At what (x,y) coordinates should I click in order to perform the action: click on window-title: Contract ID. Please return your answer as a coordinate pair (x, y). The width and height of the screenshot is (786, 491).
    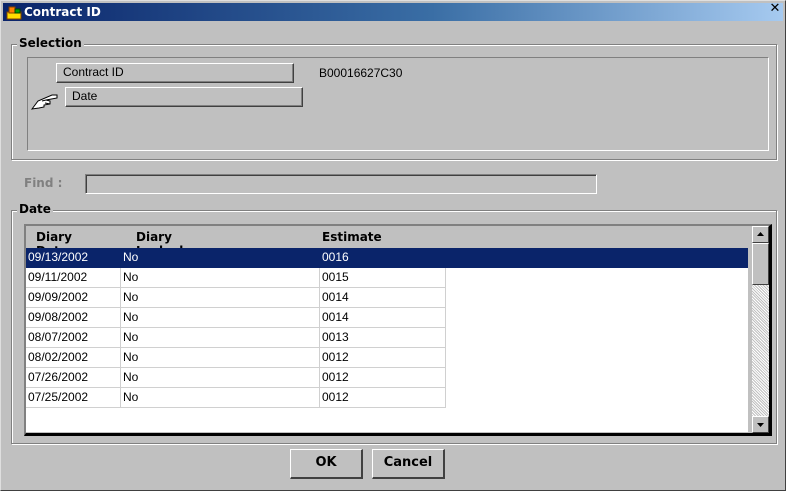
    Looking at the image, I should click on (62, 12).